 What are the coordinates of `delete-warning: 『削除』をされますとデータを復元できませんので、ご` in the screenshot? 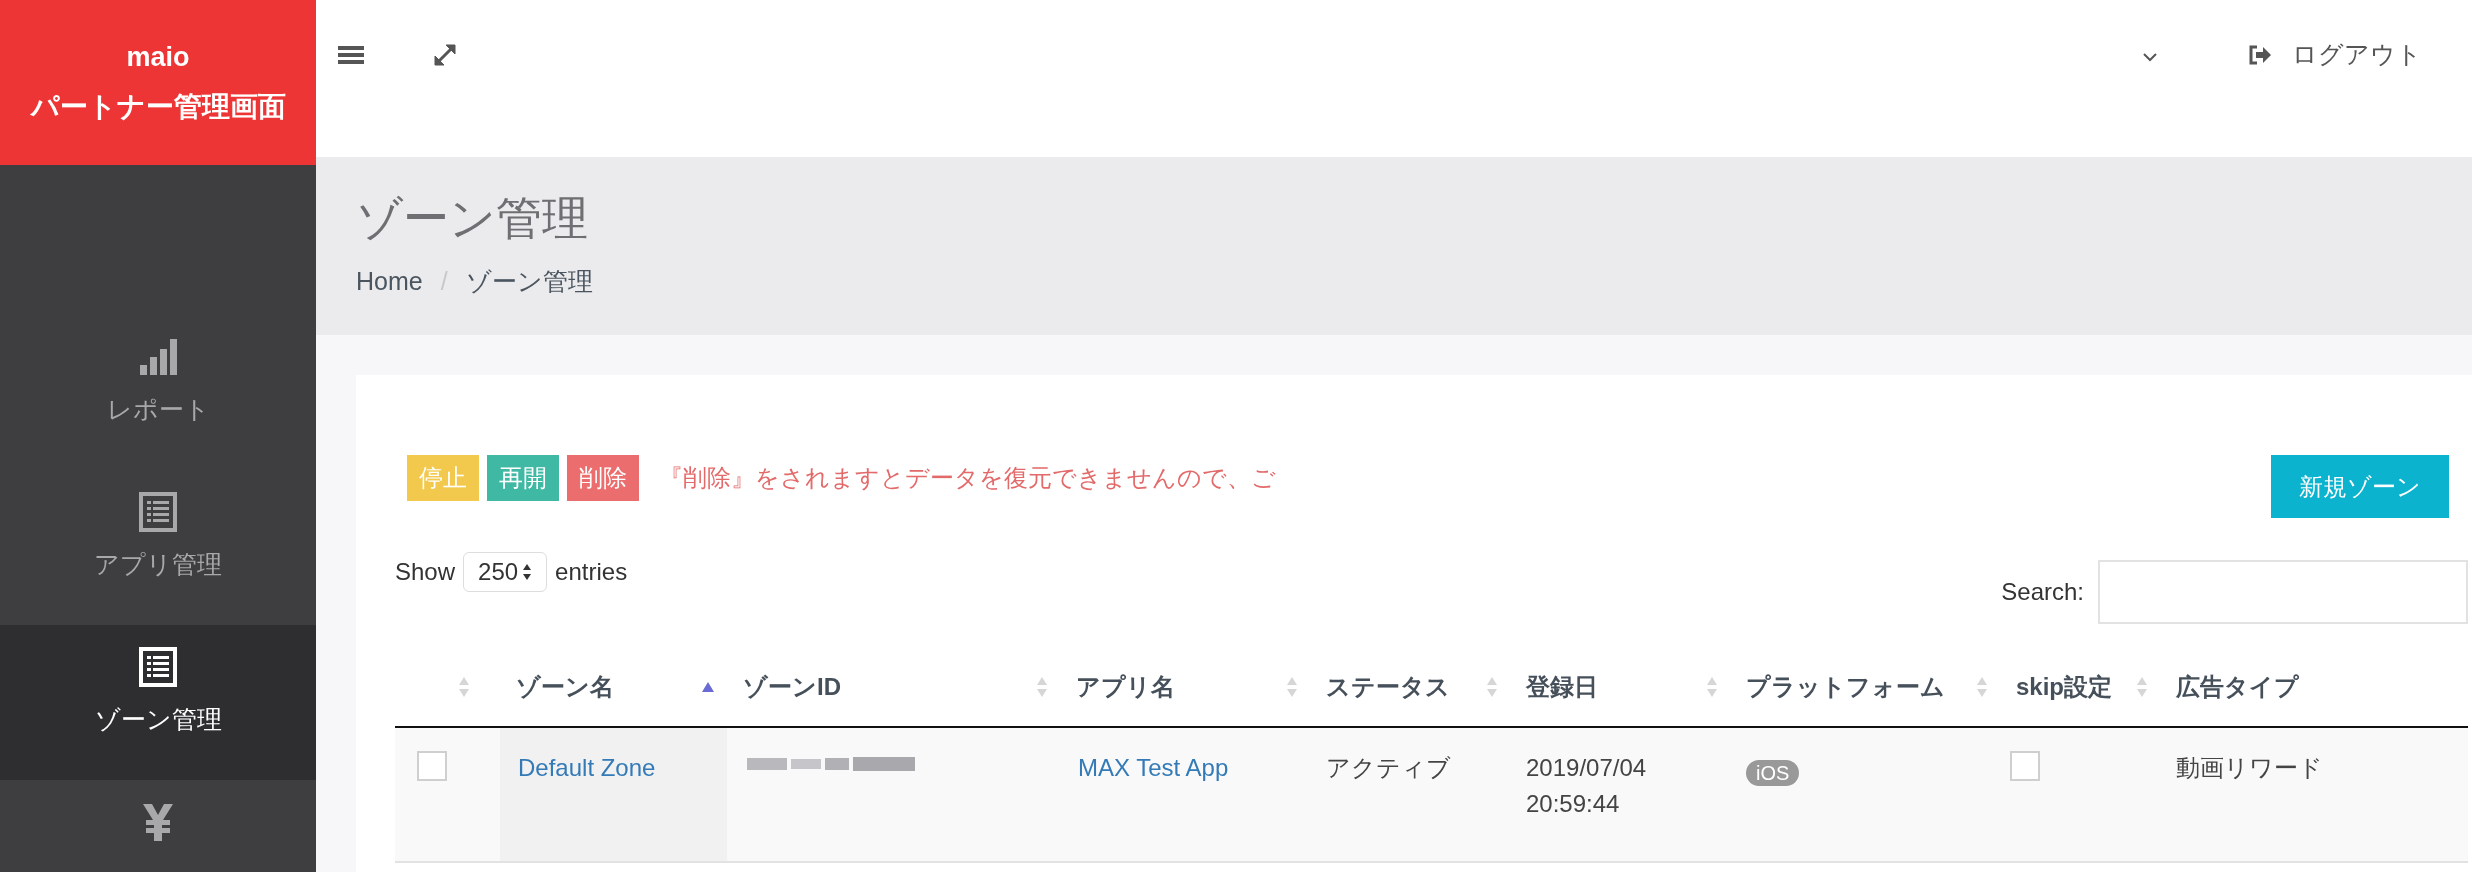 It's located at (967, 478).